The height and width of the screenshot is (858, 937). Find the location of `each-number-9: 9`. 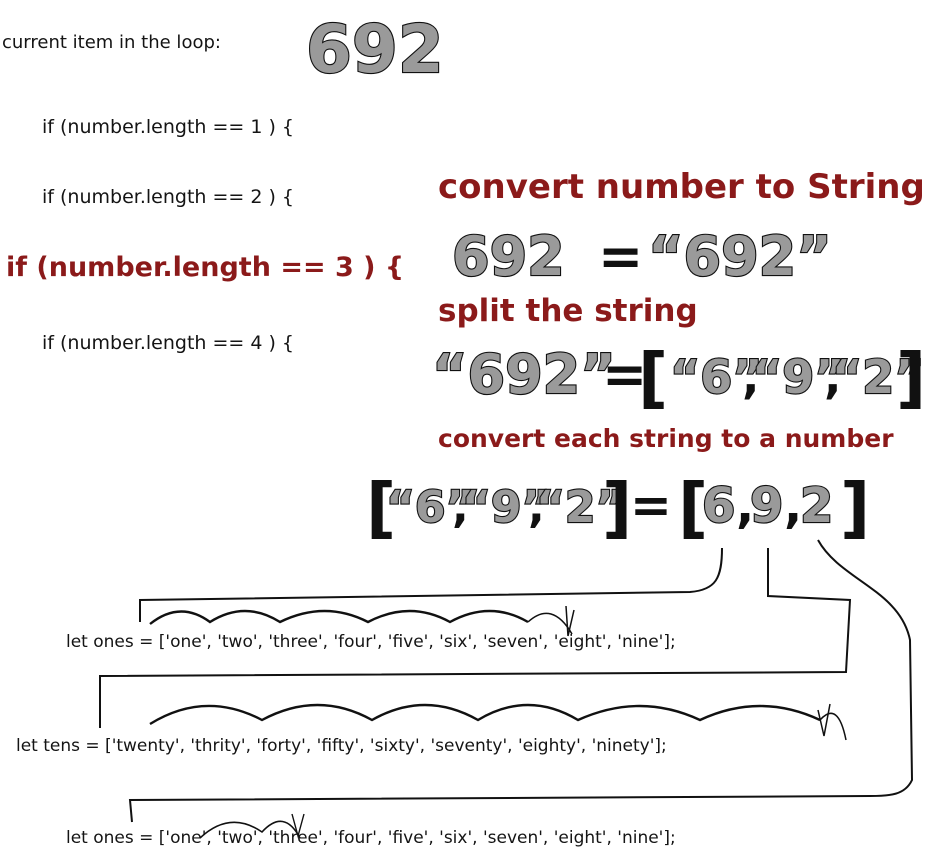

each-number-9: 9 is located at coordinates (766, 506).